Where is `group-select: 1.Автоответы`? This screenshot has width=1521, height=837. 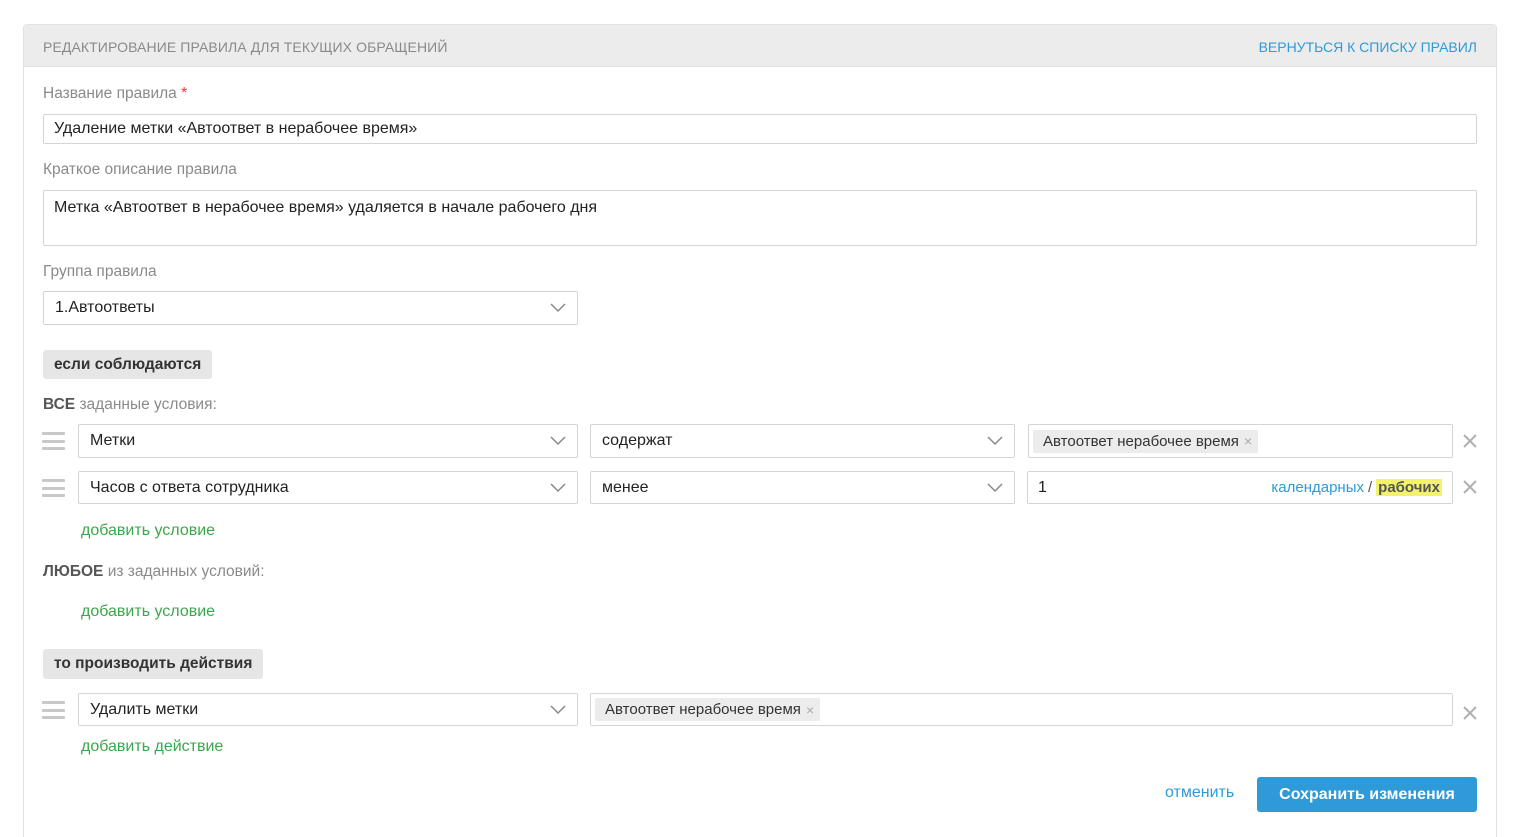 group-select: 1.Автоответы is located at coordinates (310, 308).